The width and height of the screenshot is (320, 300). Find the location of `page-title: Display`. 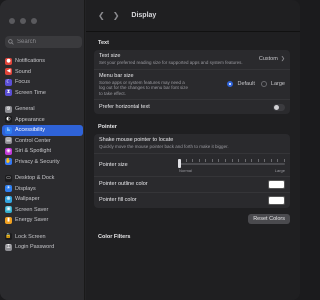

page-title: Display is located at coordinates (144, 15).